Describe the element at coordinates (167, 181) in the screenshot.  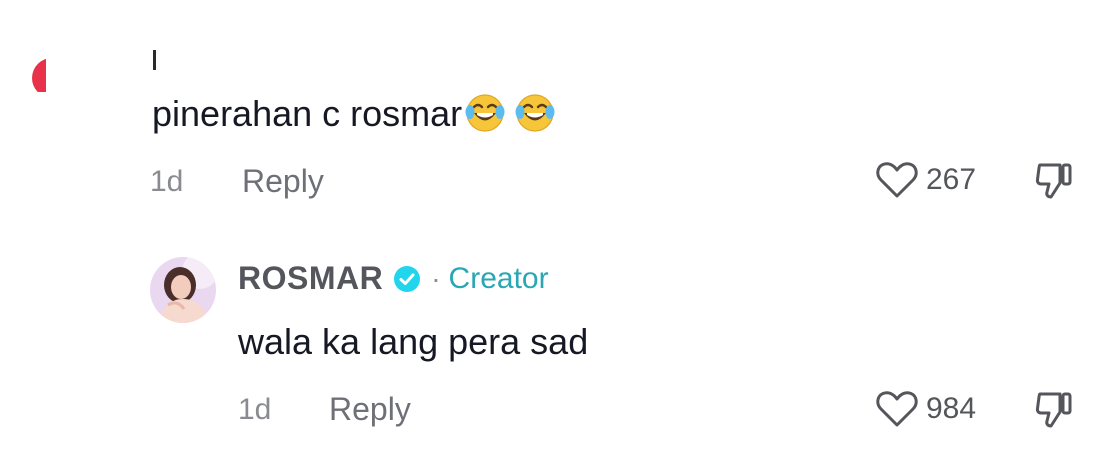
I see `comment-timestamp: 1d` at that location.